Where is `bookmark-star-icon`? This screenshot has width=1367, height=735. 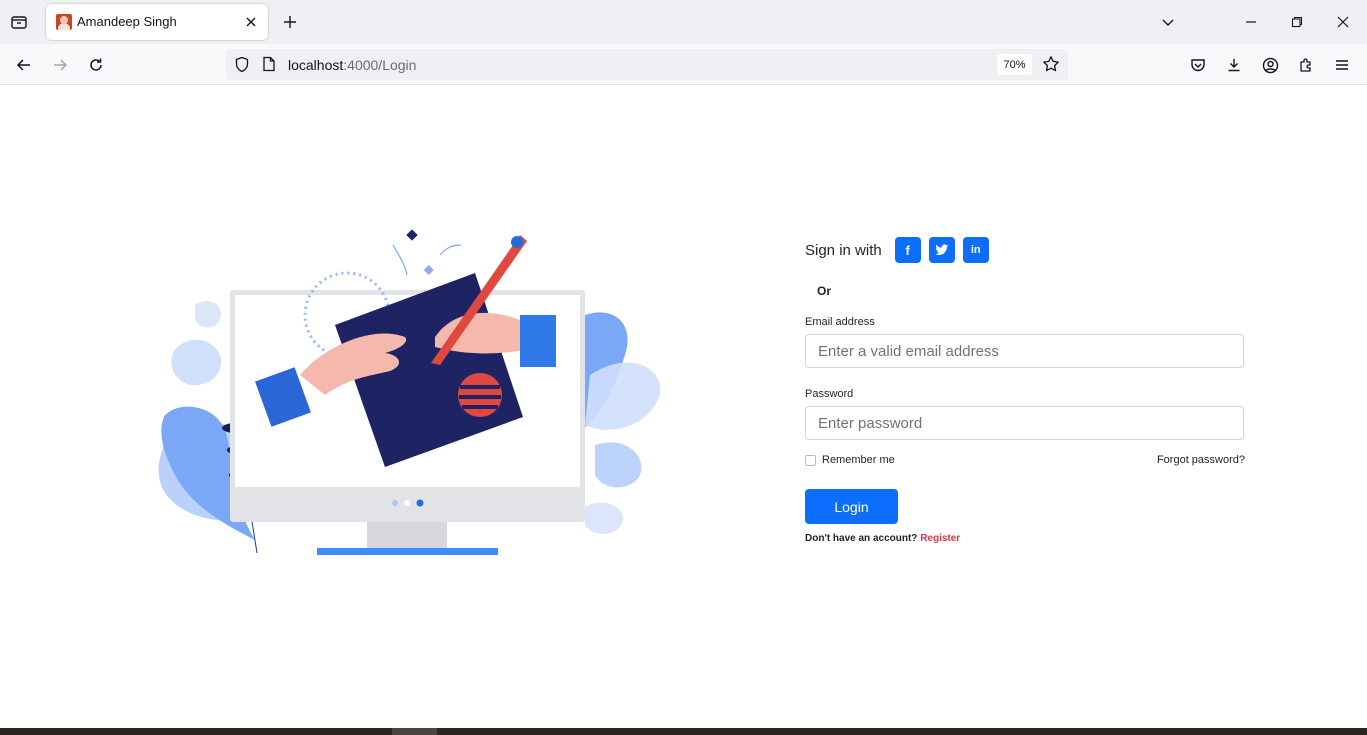 bookmark-star-icon is located at coordinates (1051, 66).